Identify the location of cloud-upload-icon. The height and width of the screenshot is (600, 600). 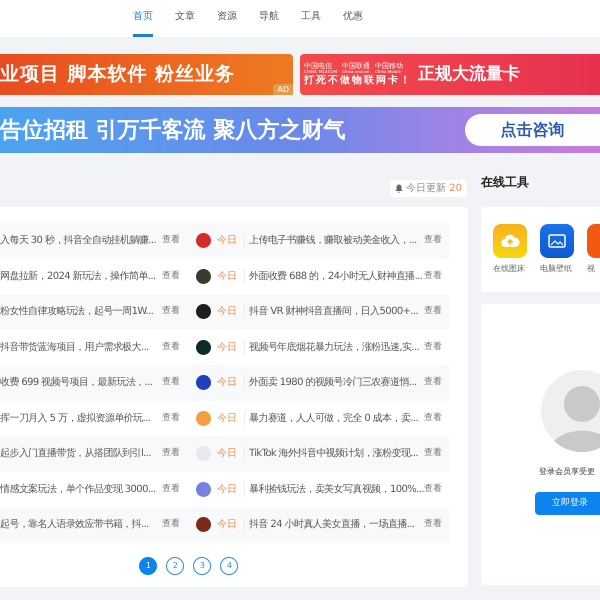
(509, 241).